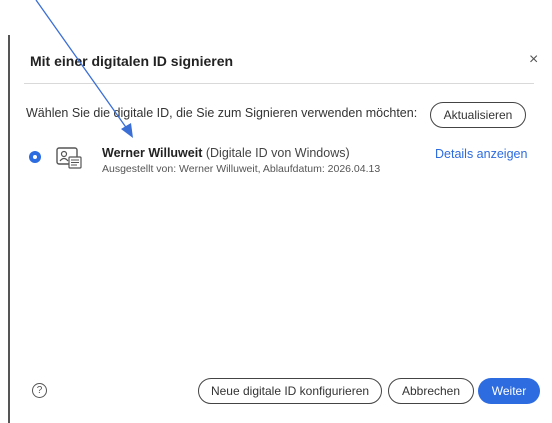 The height and width of the screenshot is (423, 552). I want to click on title-divider, so click(279, 83).